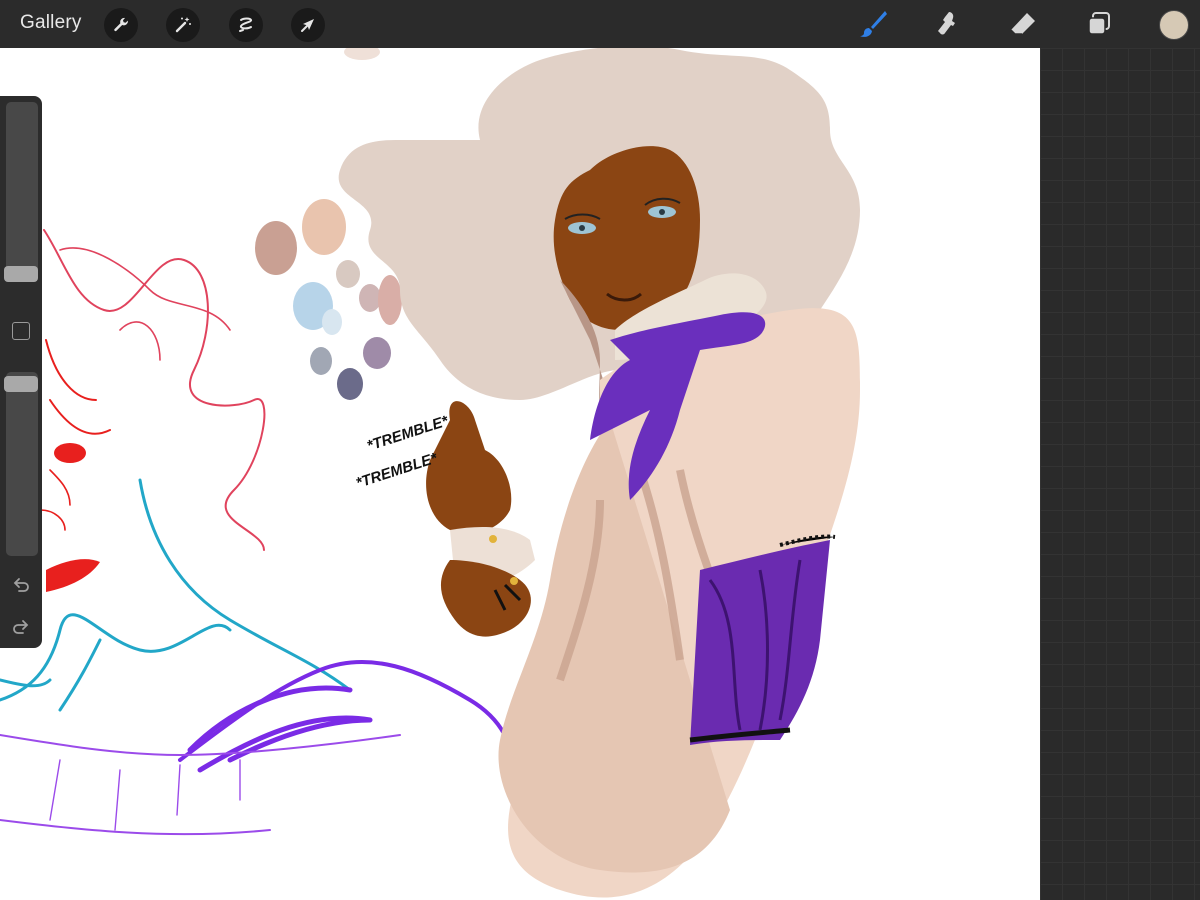 This screenshot has width=1200, height=900. Describe the element at coordinates (1099, 24) in the screenshot. I see `layers-icon` at that location.